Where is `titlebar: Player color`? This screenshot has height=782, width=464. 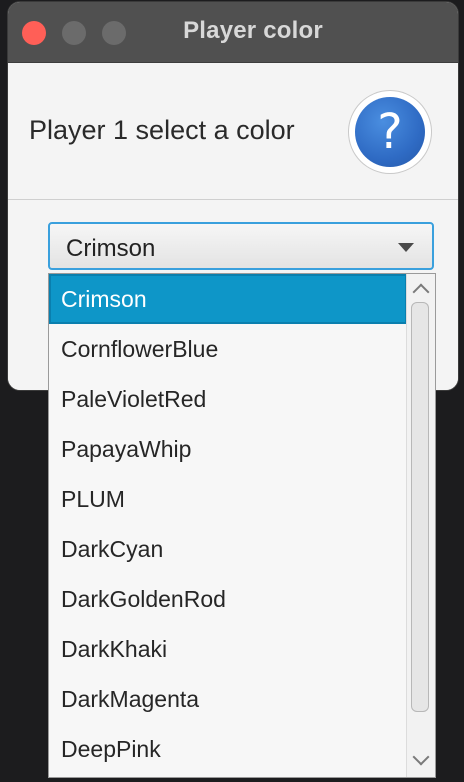 titlebar: Player color is located at coordinates (233, 32).